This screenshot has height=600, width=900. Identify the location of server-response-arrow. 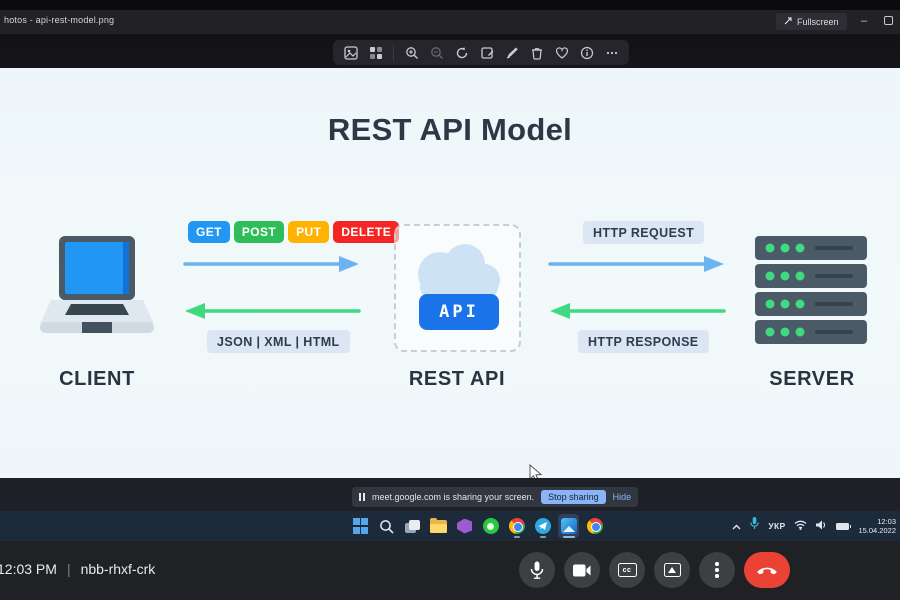
(637, 311).